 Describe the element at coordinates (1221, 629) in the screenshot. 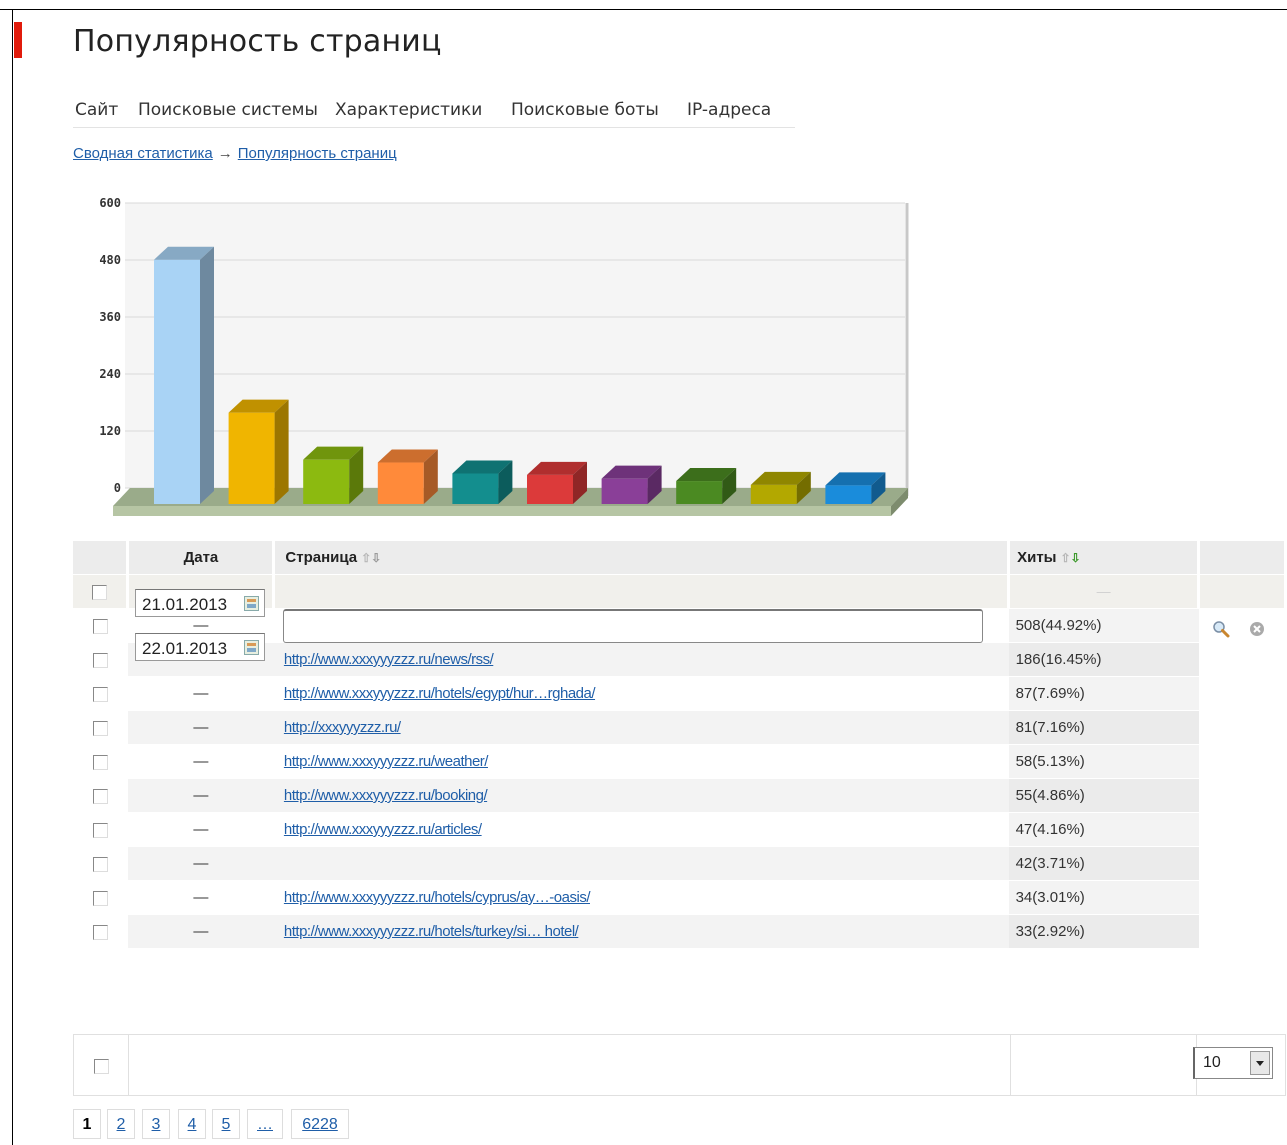

I see `magnifier-icon` at that location.